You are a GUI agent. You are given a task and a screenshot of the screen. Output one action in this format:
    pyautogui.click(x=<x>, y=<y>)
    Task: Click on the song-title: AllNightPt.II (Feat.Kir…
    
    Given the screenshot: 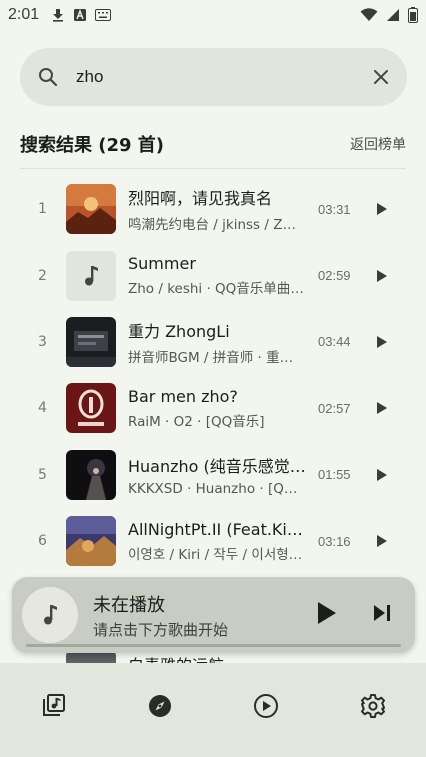 What is the action you would take?
    pyautogui.click(x=217, y=529)
    